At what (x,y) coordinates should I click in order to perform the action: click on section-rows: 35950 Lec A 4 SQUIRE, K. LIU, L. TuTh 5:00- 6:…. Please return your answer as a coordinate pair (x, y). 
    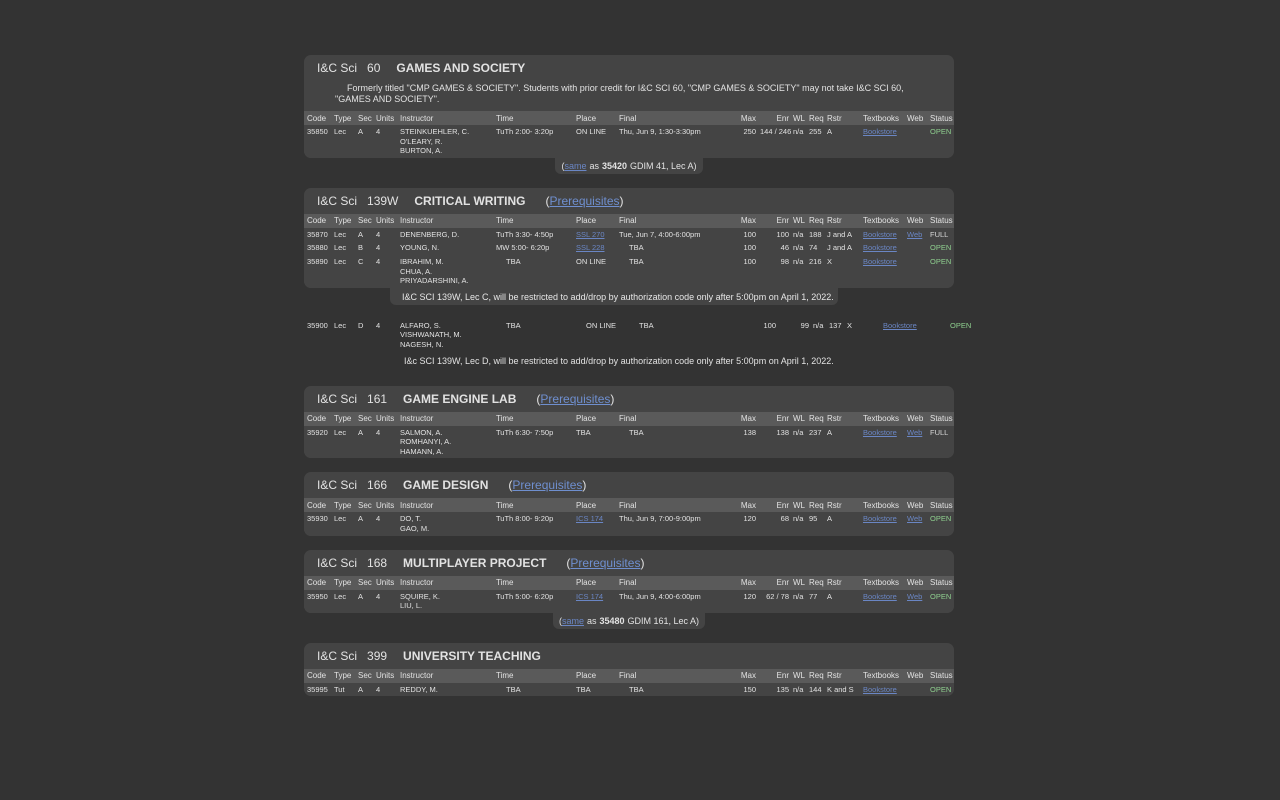
    Looking at the image, I should click on (629, 601).